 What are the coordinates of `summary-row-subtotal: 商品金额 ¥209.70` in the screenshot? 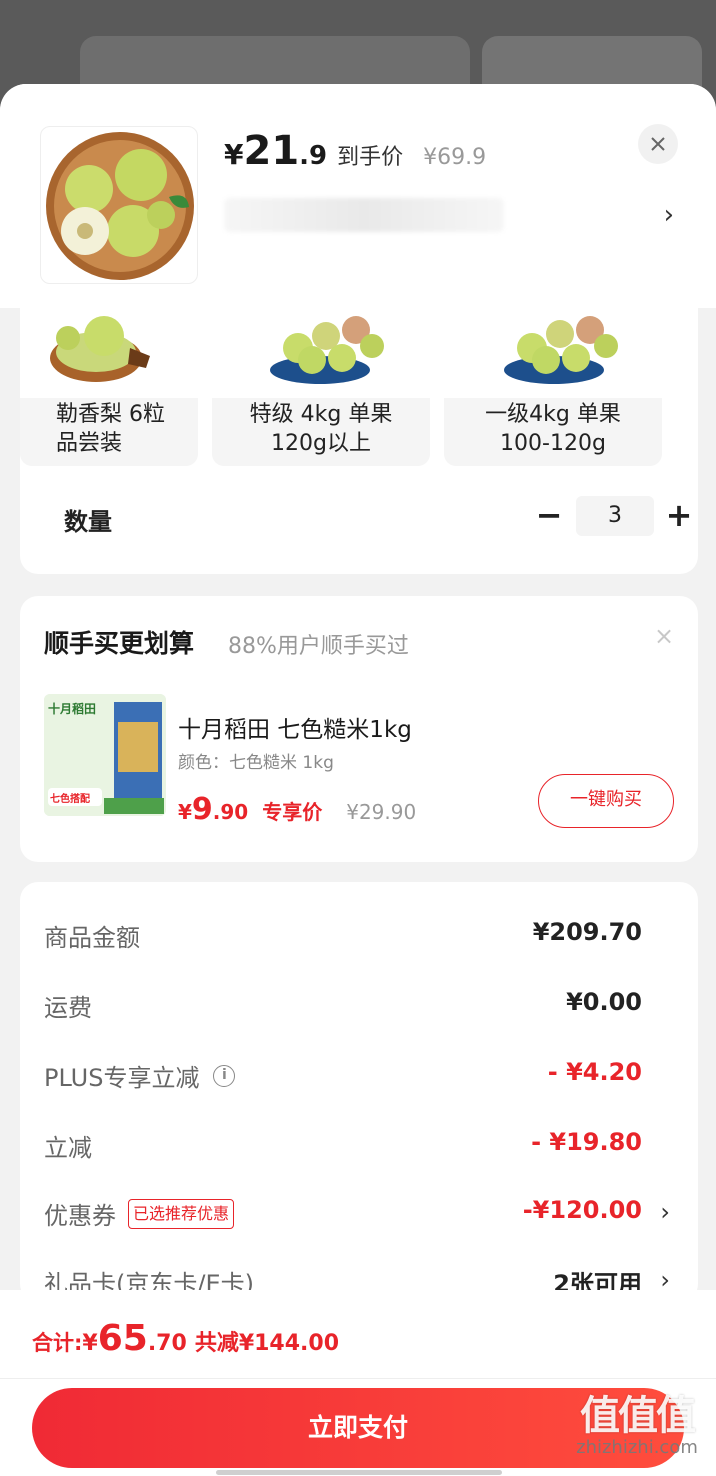 It's located at (359, 934).